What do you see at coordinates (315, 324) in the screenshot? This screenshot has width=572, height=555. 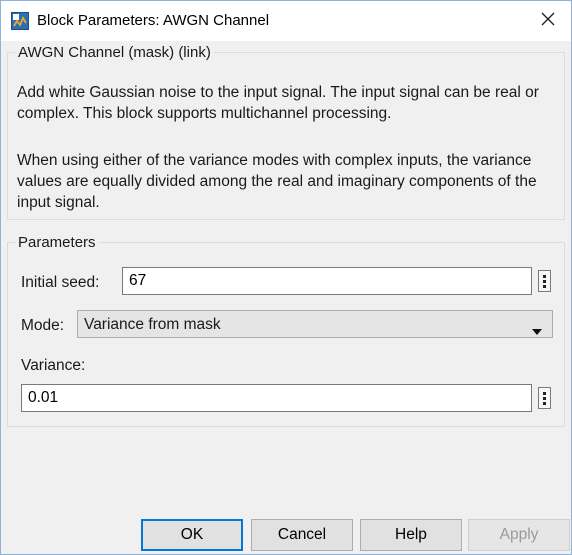 I see `mode-select: Variance from mask` at bounding box center [315, 324].